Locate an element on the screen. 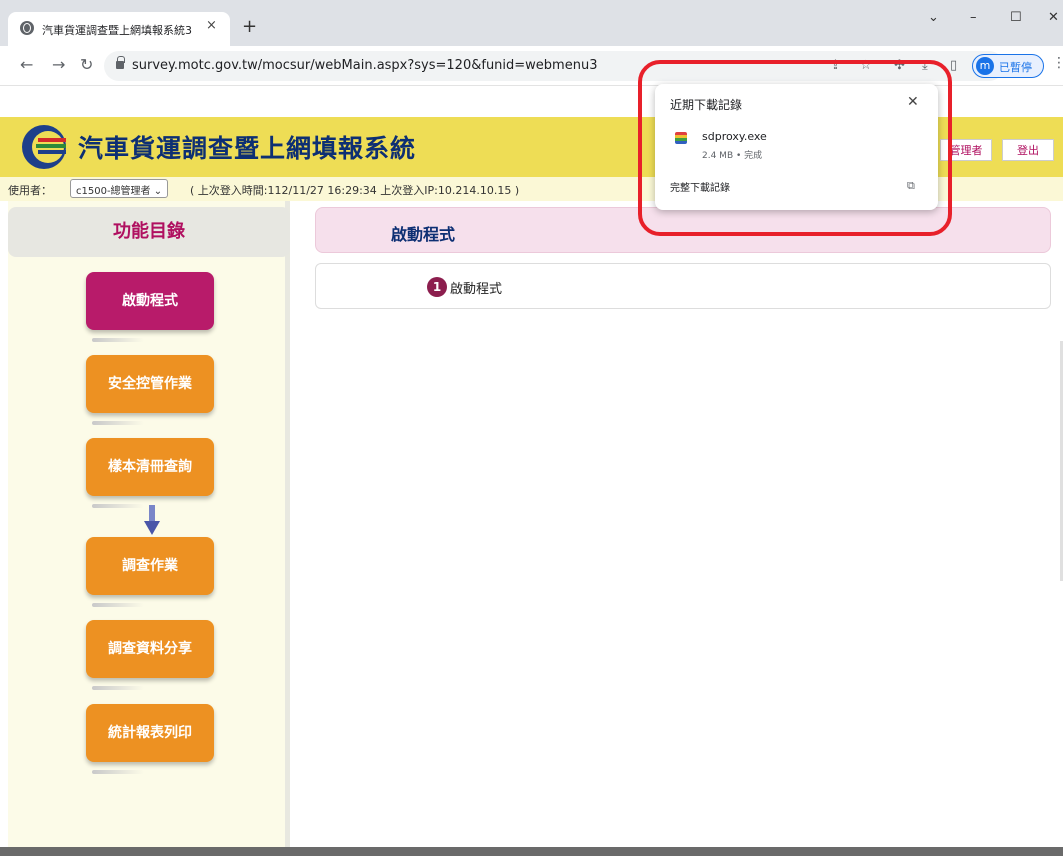 Image resolution: width=1063 pixels, height=856 pixels. logout-button: 登出 is located at coordinates (1028, 150).